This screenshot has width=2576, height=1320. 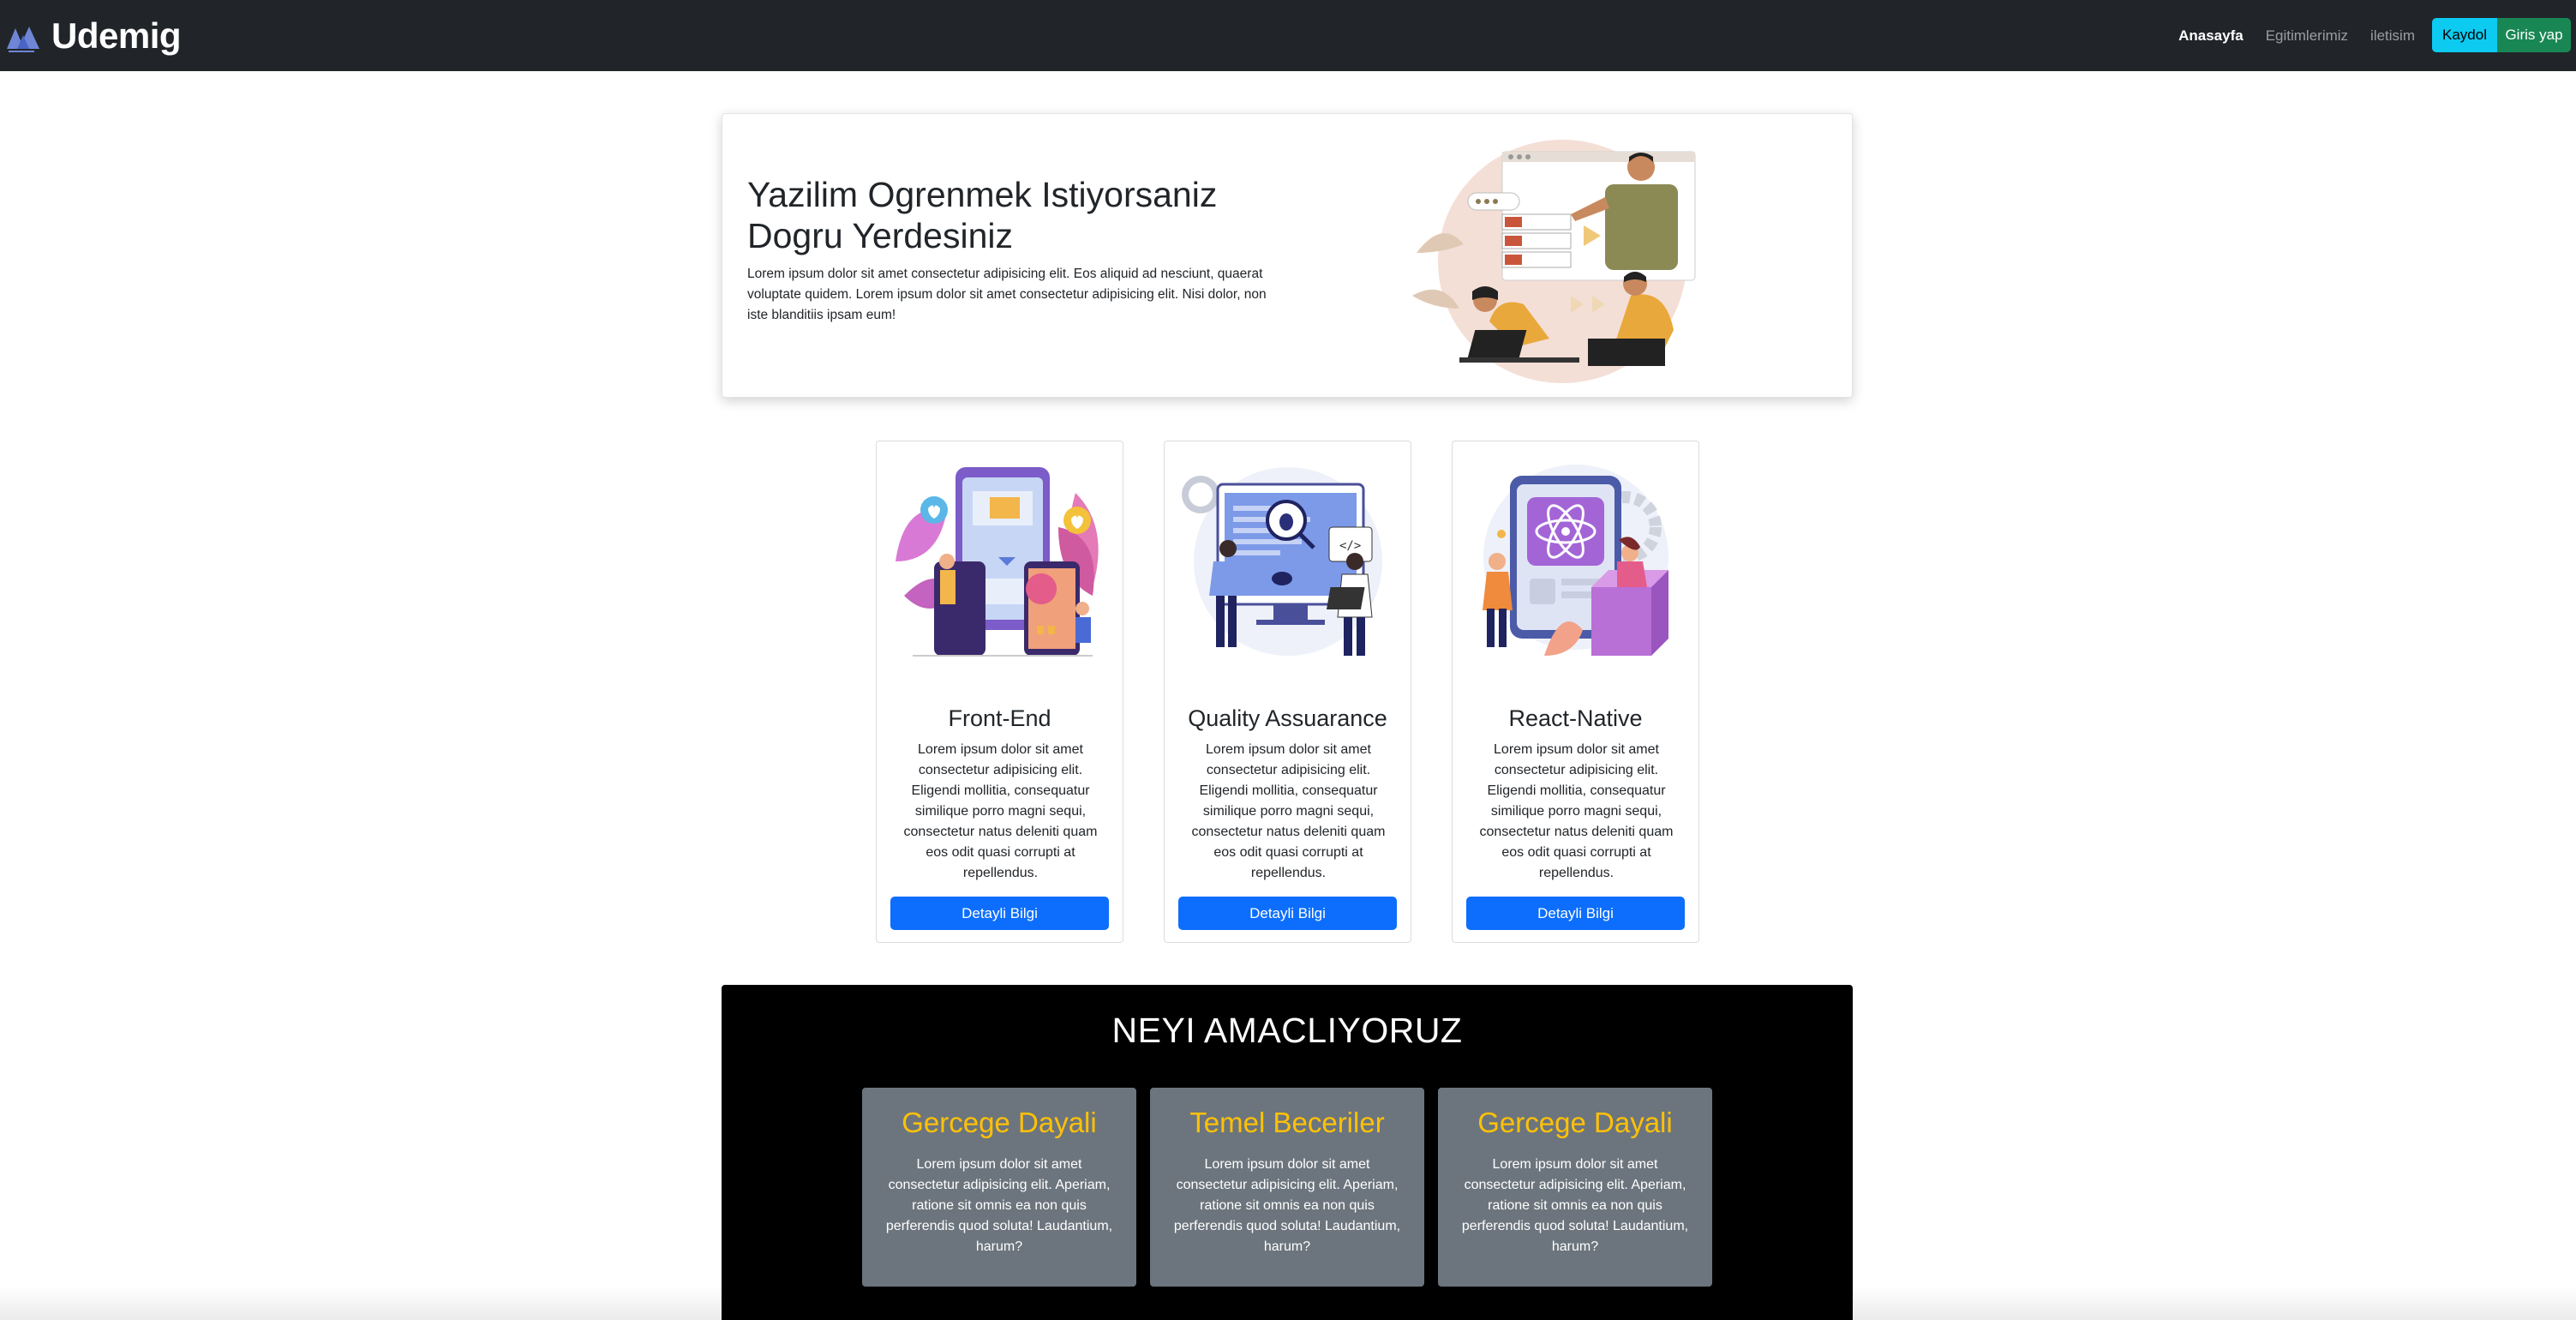 I want to click on bug-testing-illustration: </>, so click(x=1288, y=566).